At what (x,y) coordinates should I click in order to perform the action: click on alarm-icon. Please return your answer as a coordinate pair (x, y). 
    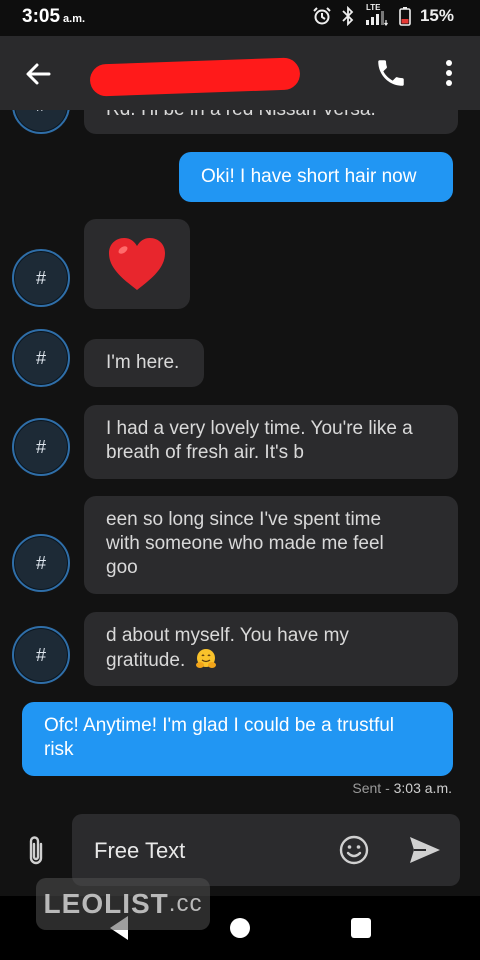
    Looking at the image, I should click on (322, 16).